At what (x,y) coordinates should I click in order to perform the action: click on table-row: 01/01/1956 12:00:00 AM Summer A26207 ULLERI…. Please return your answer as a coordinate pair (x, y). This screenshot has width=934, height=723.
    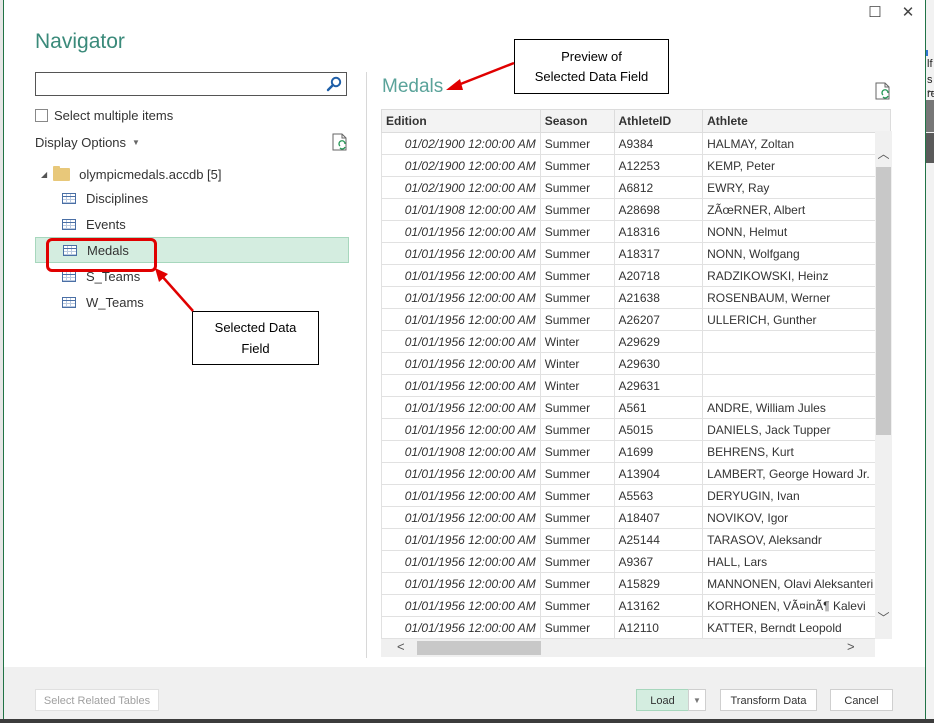
    Looking at the image, I should click on (636, 319).